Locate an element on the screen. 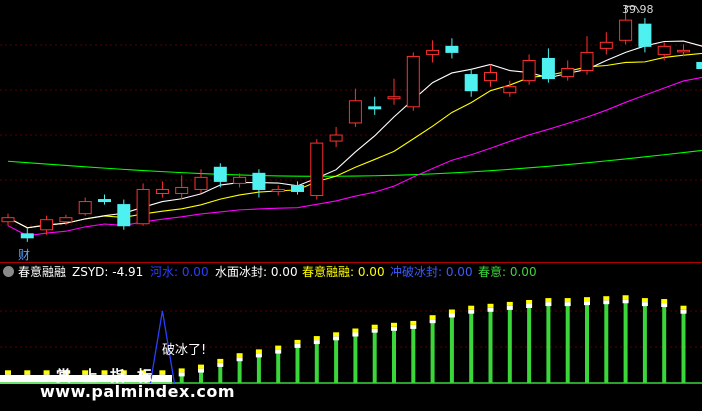 The image size is (702, 411). max-price-label: 39.98 is located at coordinates (638, 9).